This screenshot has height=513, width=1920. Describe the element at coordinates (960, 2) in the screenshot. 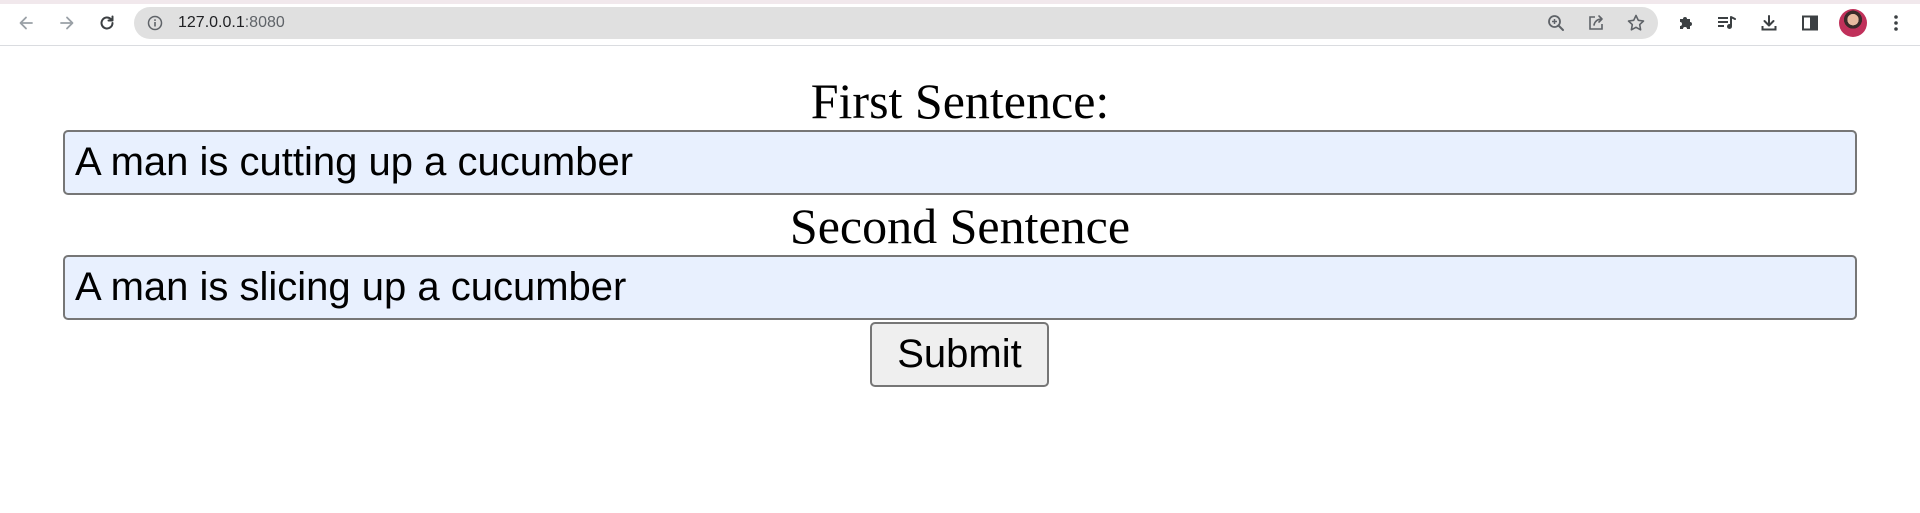

I see `tab-strip-edge` at that location.